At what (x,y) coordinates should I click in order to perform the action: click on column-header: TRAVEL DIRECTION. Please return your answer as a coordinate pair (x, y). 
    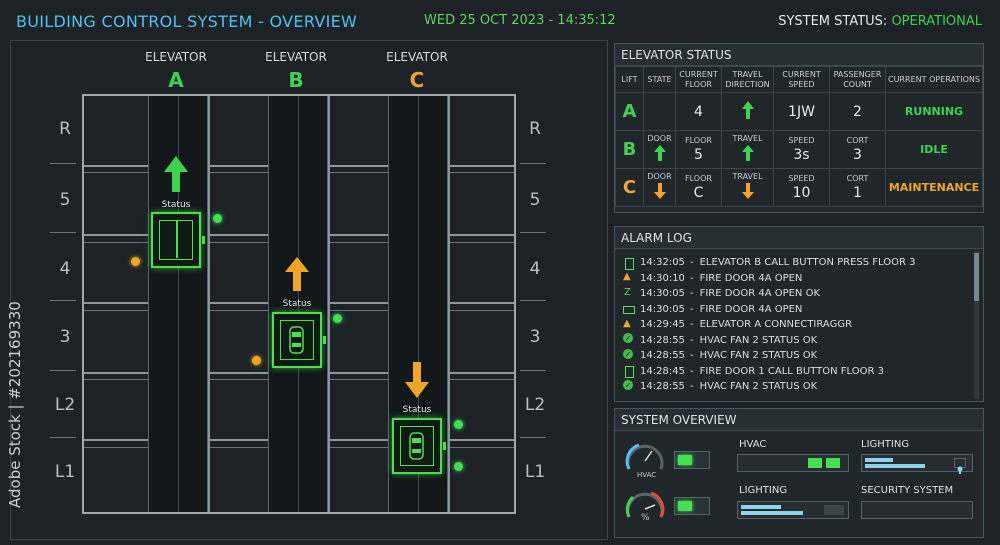
    Looking at the image, I should click on (747, 79).